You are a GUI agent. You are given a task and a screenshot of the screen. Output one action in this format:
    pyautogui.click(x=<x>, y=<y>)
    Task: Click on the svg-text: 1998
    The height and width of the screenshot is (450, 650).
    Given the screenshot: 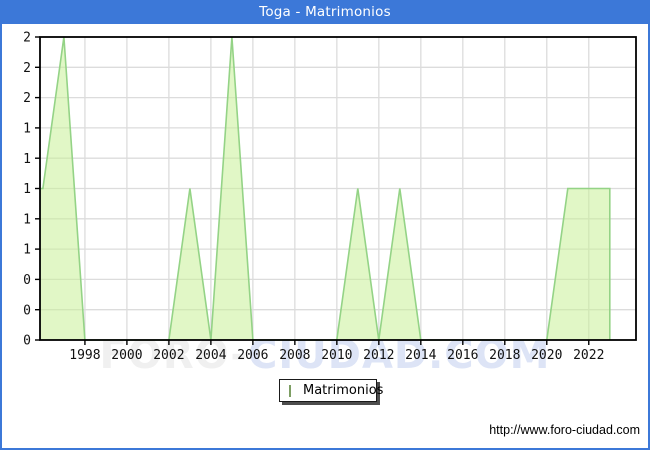 What is the action you would take?
    pyautogui.click(x=84, y=355)
    